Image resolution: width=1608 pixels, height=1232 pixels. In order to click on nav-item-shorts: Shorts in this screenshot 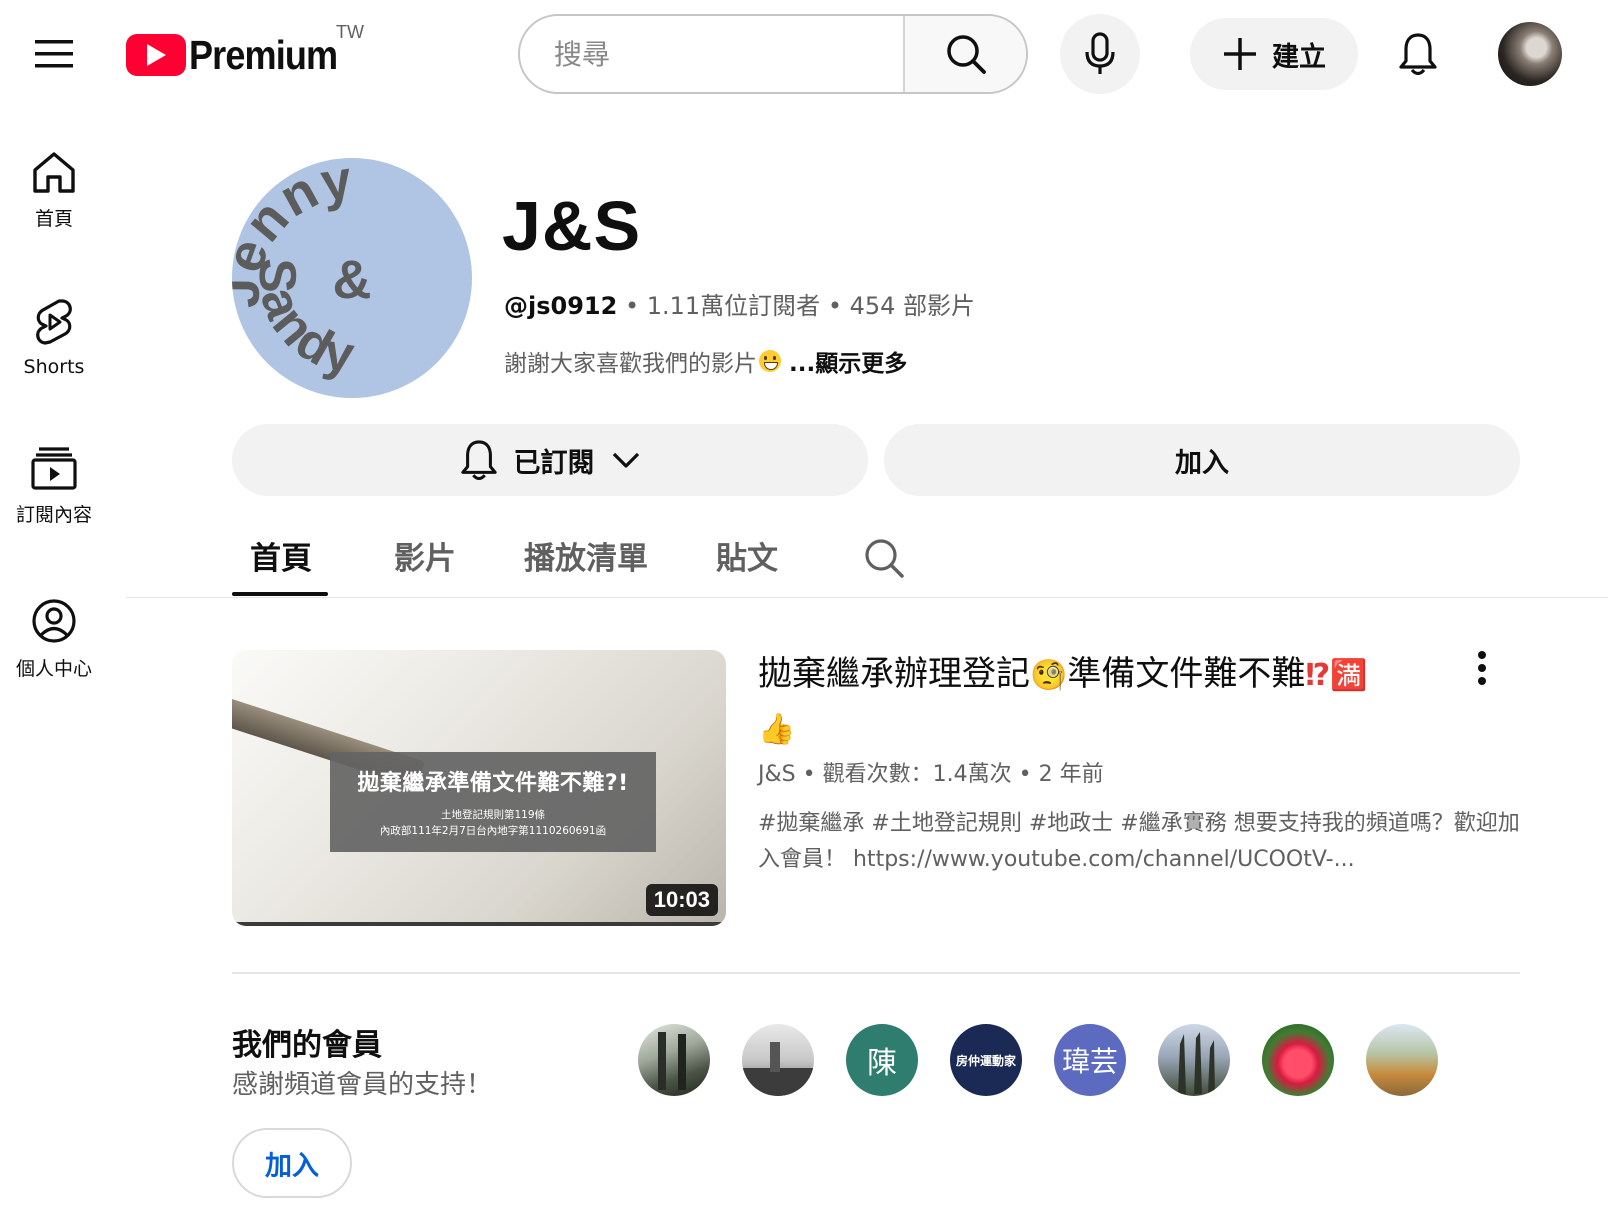, I will do `click(54, 338)`.